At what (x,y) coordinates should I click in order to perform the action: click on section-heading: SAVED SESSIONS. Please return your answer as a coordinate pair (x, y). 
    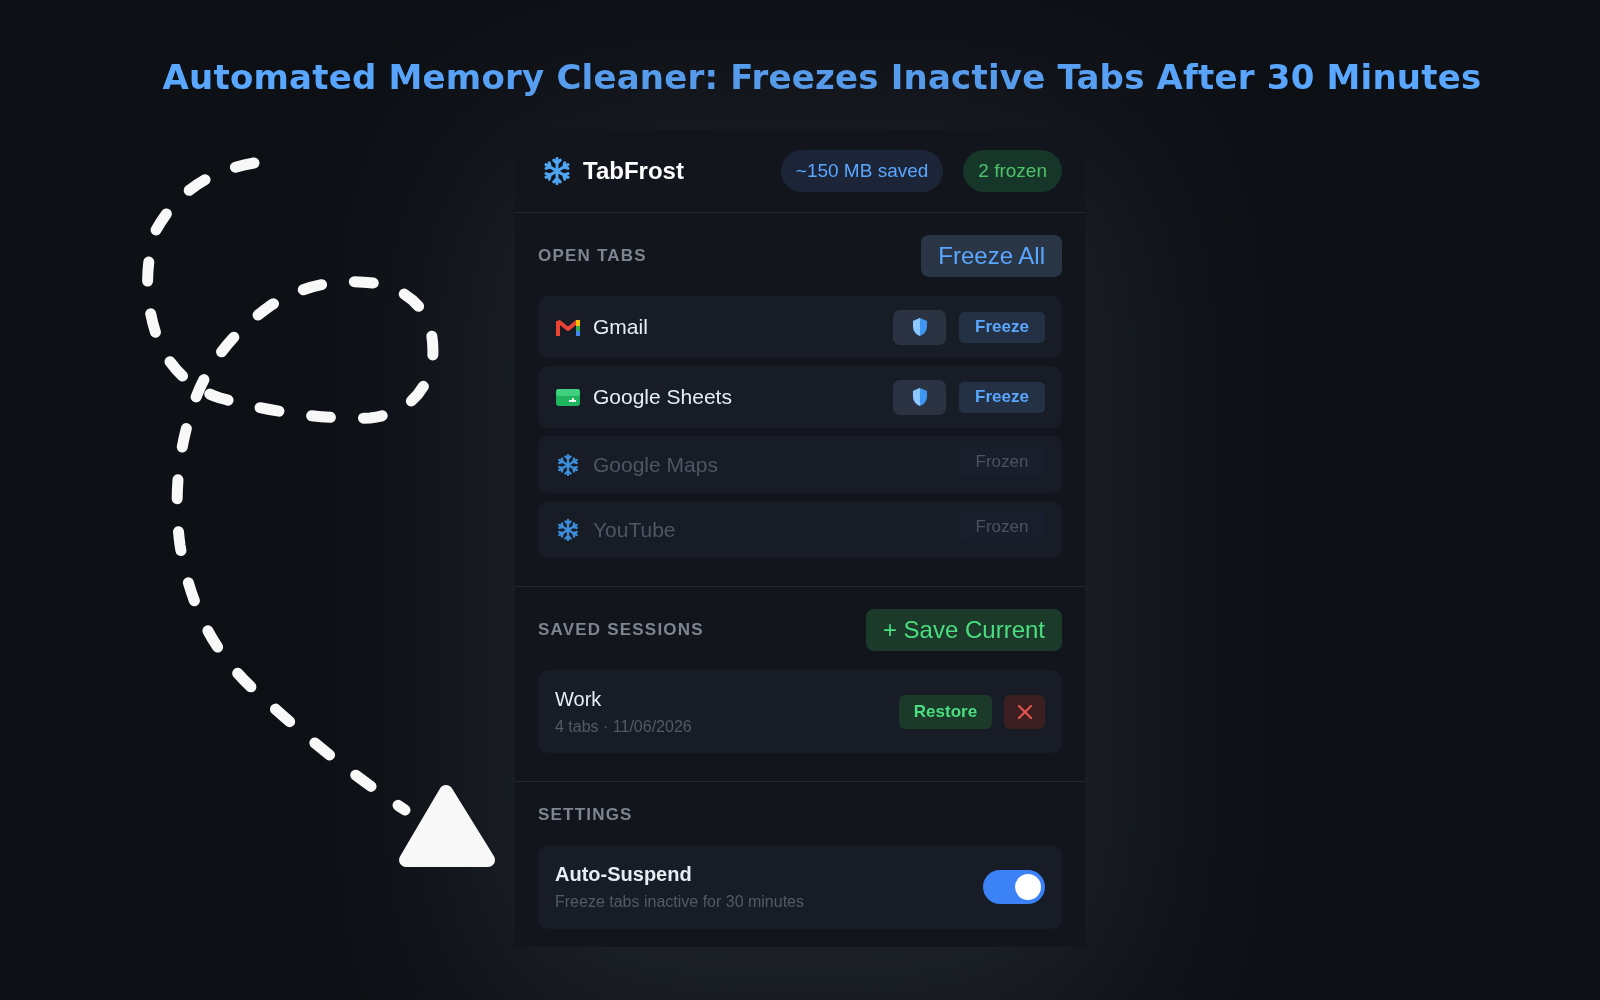
    Looking at the image, I should click on (621, 630).